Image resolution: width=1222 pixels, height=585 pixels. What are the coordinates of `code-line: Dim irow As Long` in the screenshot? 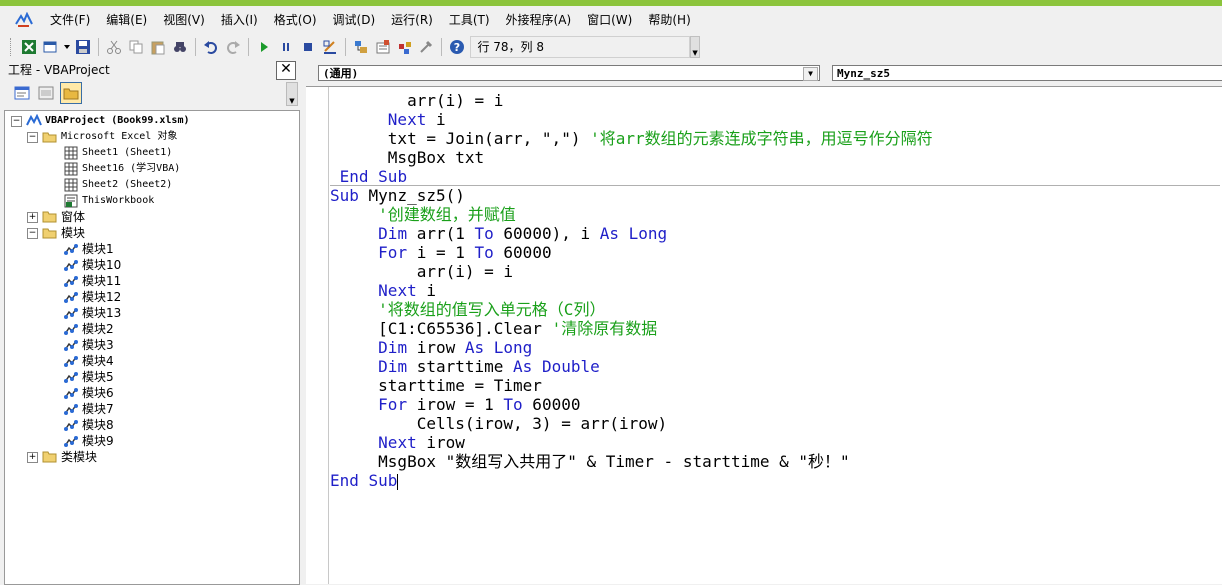 It's located at (431, 347).